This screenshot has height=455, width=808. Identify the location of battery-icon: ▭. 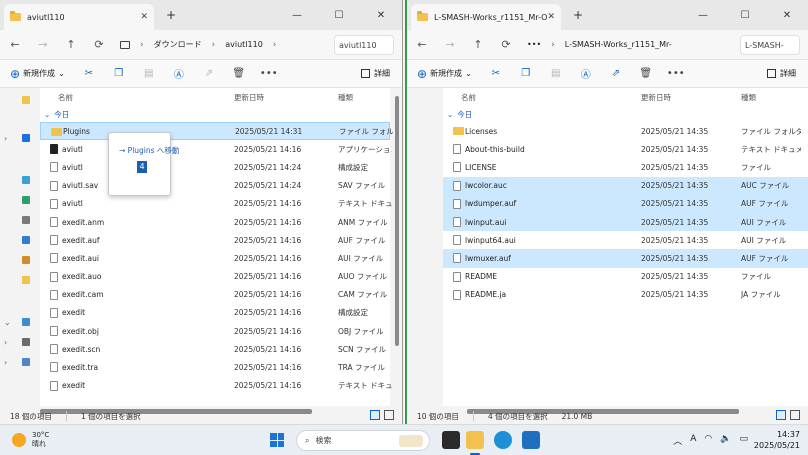
(743, 440).